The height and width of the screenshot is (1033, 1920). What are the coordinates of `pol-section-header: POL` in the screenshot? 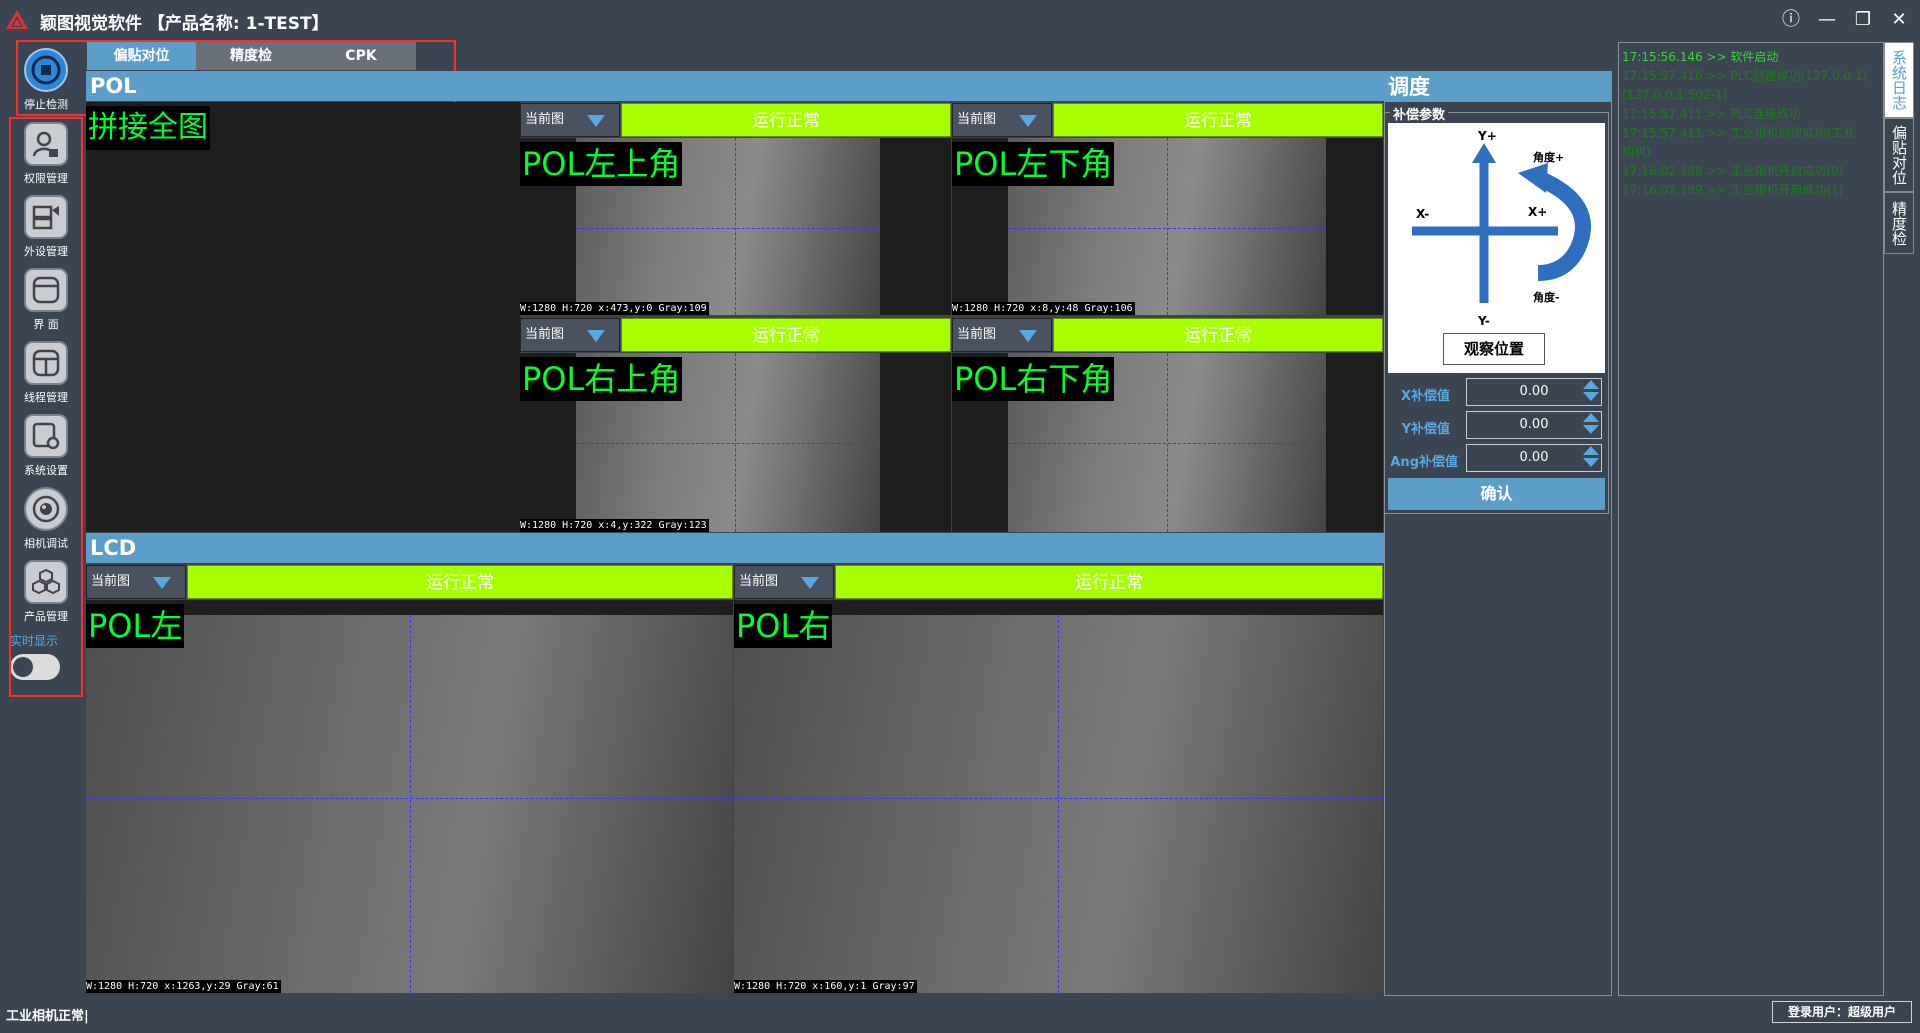 It's located at (735, 86).